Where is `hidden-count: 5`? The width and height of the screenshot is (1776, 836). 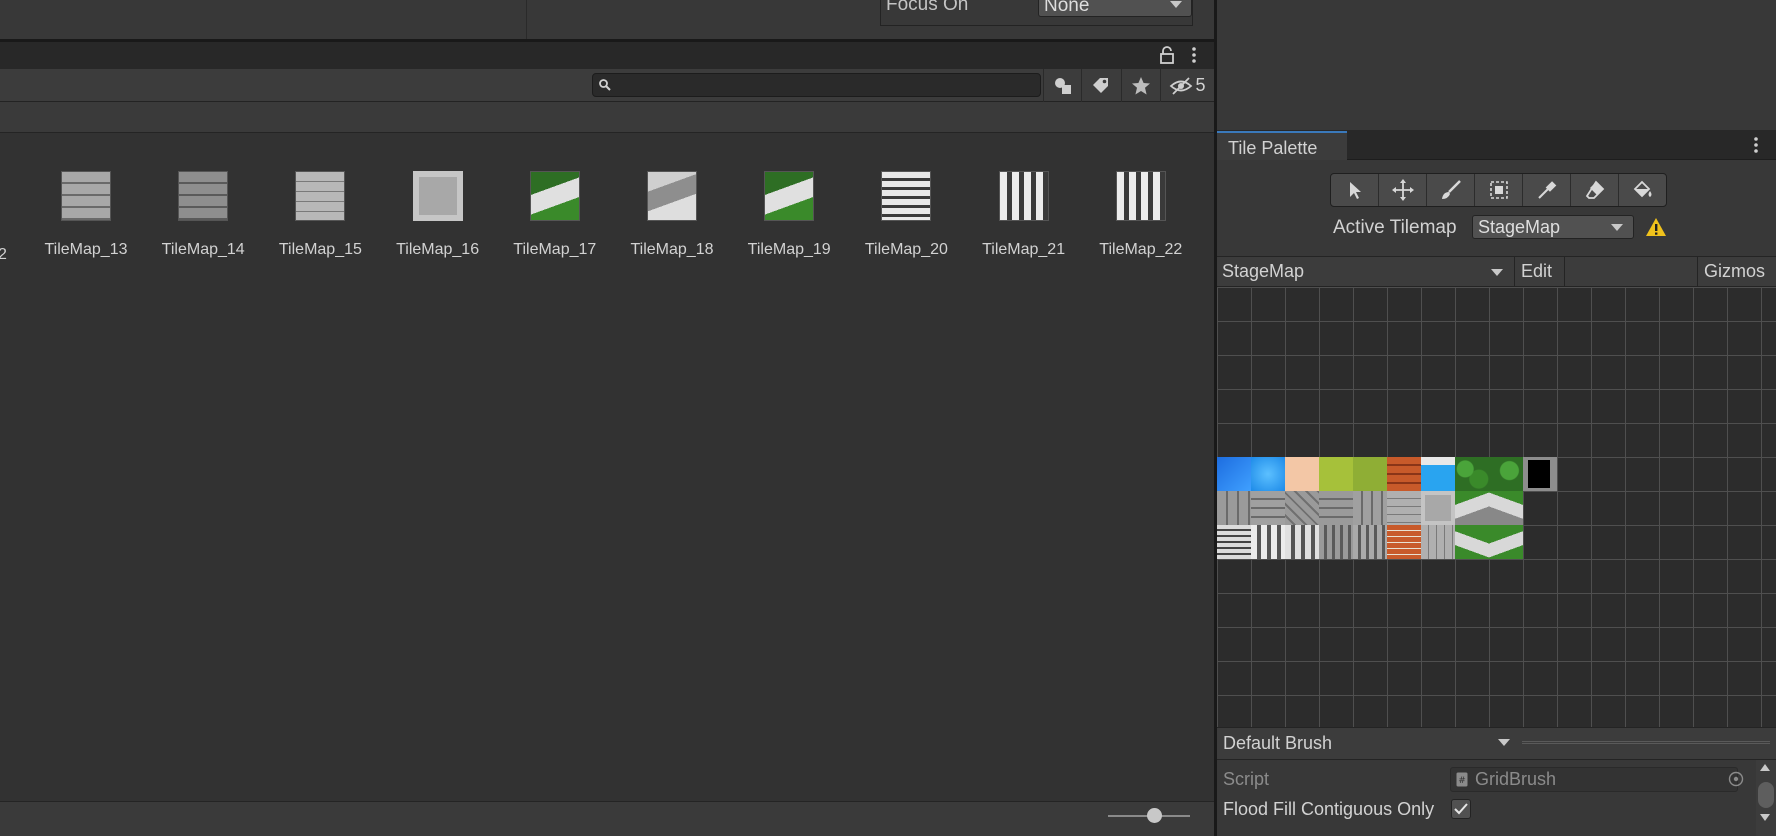 hidden-count: 5 is located at coordinates (1200, 85).